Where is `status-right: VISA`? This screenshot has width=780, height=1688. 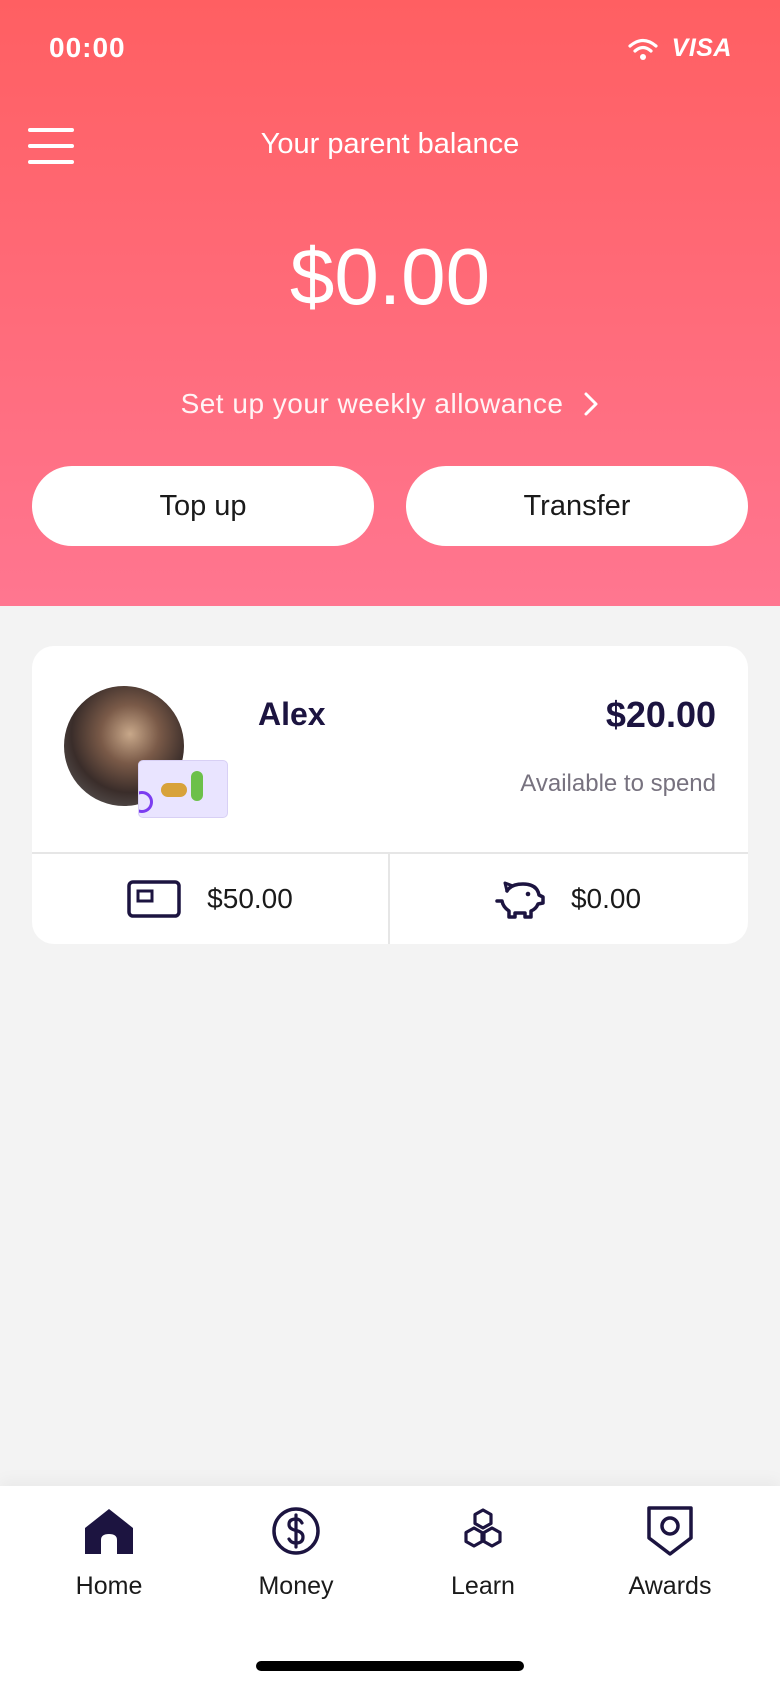 status-right: VISA is located at coordinates (680, 48).